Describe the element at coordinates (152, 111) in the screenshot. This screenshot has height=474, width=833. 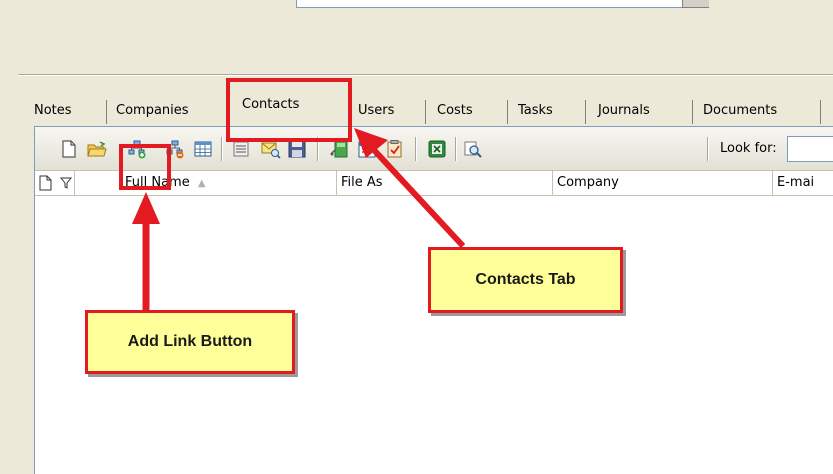
I see `tab-companies: Companies` at that location.